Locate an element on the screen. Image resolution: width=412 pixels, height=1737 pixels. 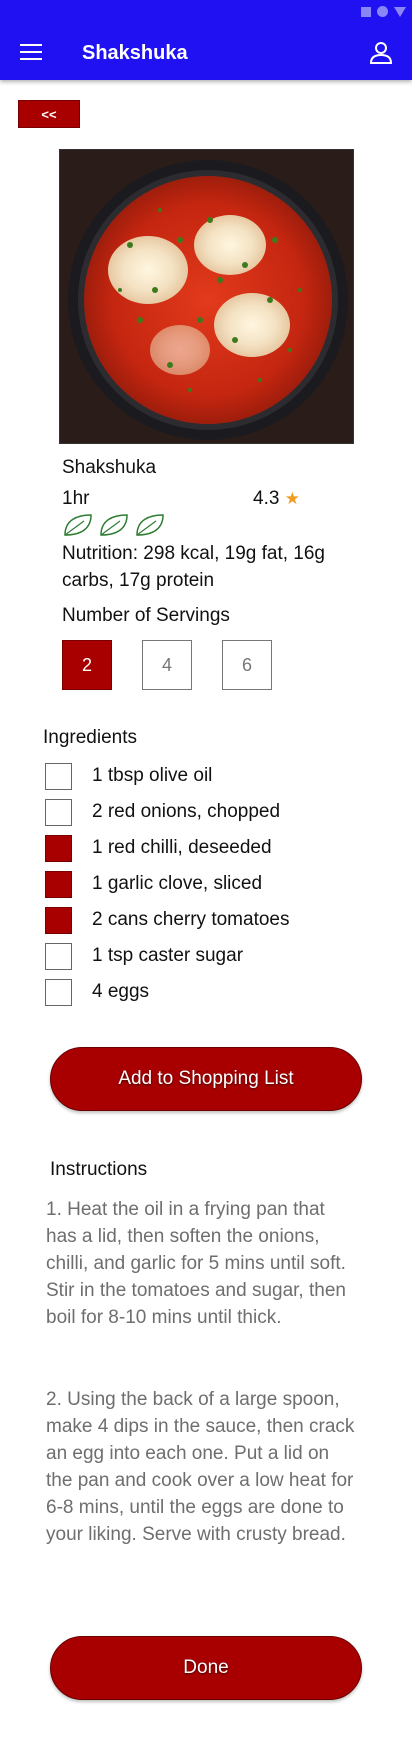
recipe-name: Shakshuka is located at coordinates (109, 467).